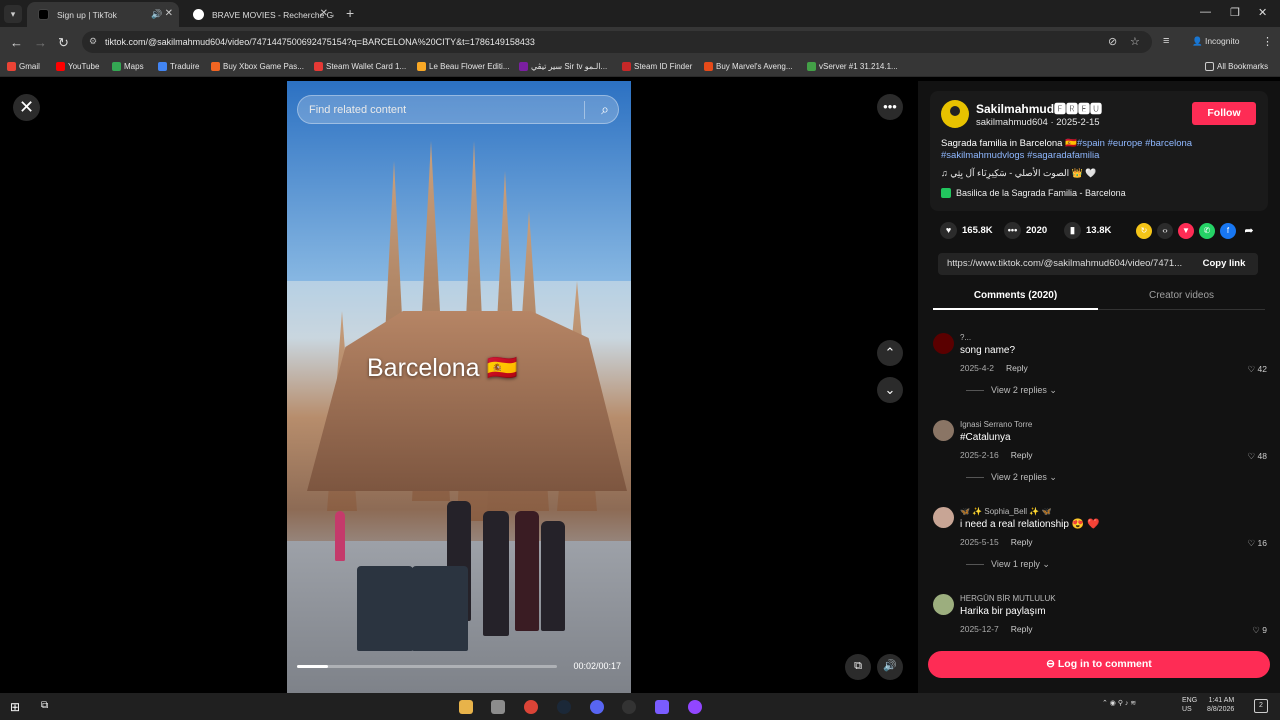  What do you see at coordinates (1205, 12) in the screenshot?
I see `minimize-icon: —` at bounding box center [1205, 12].